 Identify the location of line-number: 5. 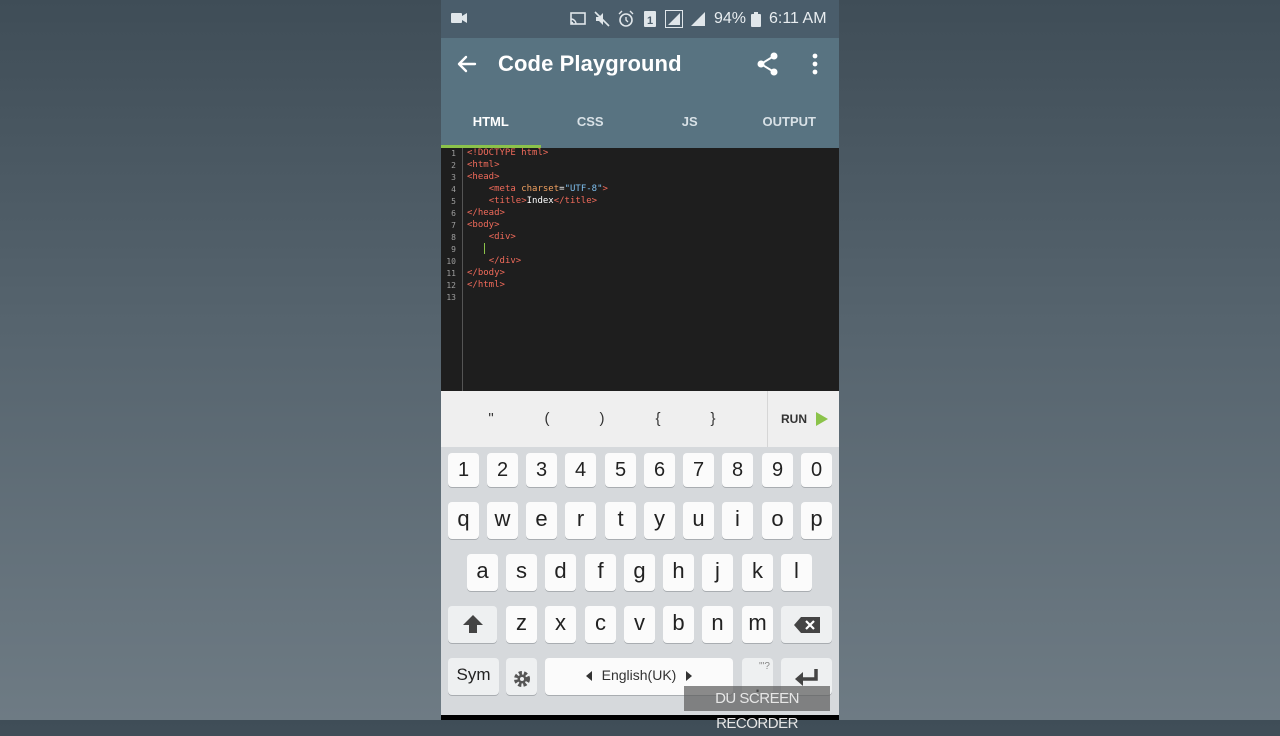
(453, 201).